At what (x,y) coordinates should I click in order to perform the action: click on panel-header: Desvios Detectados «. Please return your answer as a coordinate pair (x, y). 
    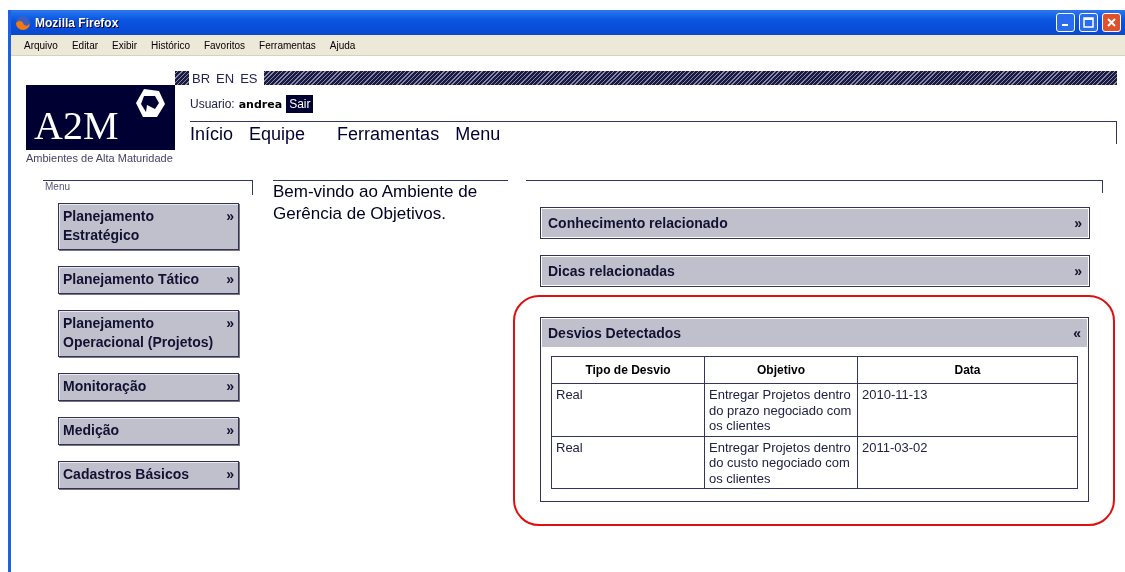
    Looking at the image, I should click on (814, 333).